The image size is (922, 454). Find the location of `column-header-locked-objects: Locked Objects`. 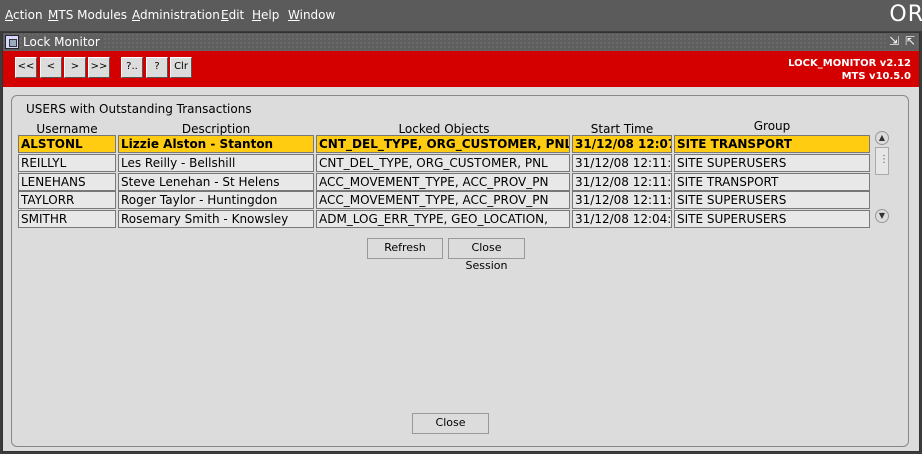

column-header-locked-objects: Locked Objects is located at coordinates (444, 129).